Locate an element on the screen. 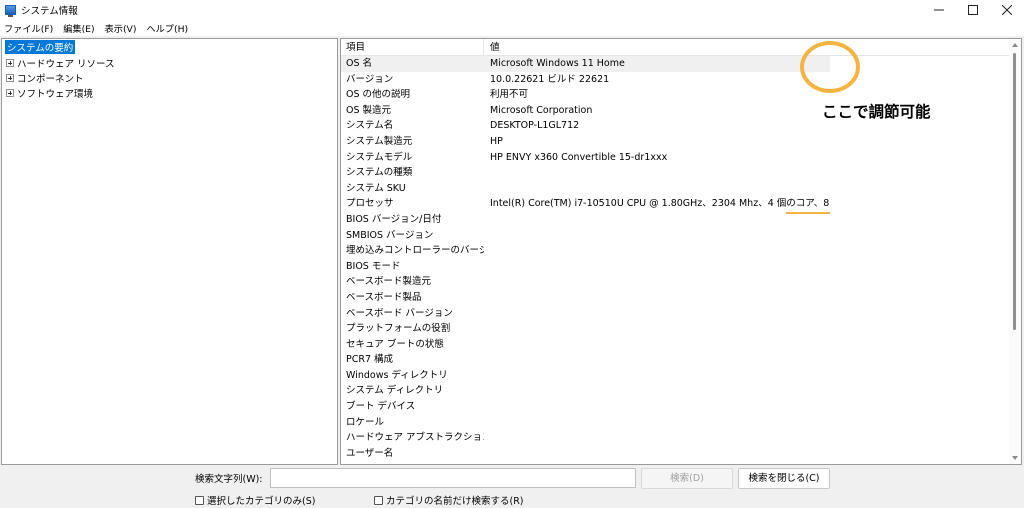 Image resolution: width=1024 pixels, height=508 pixels. list-header: 項目 値 is located at coordinates (675, 47).